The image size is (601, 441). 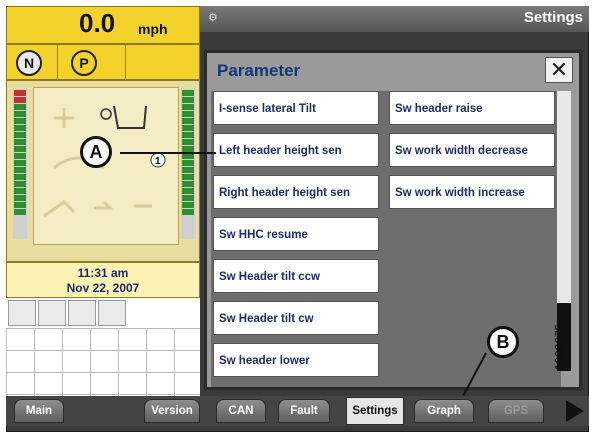 I want to click on reel-aft-icon, so click(x=112, y=313).